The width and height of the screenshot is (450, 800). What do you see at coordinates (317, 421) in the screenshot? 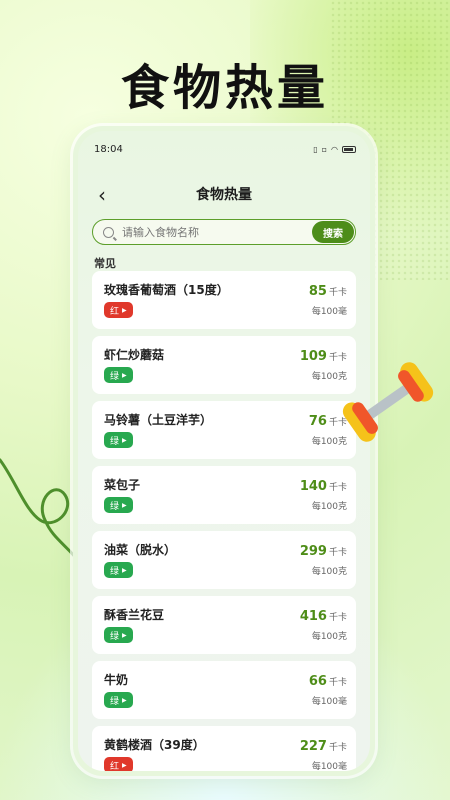
I see `calorie-number: 76` at bounding box center [317, 421].